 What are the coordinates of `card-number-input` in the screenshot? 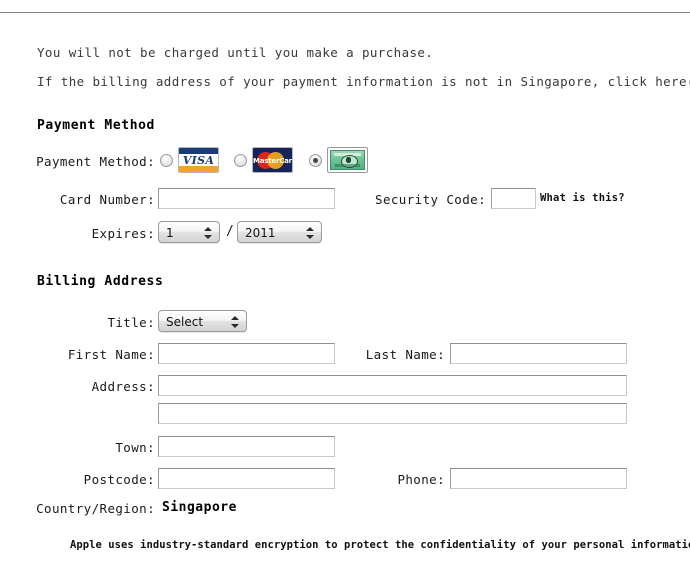 It's located at (246, 198).